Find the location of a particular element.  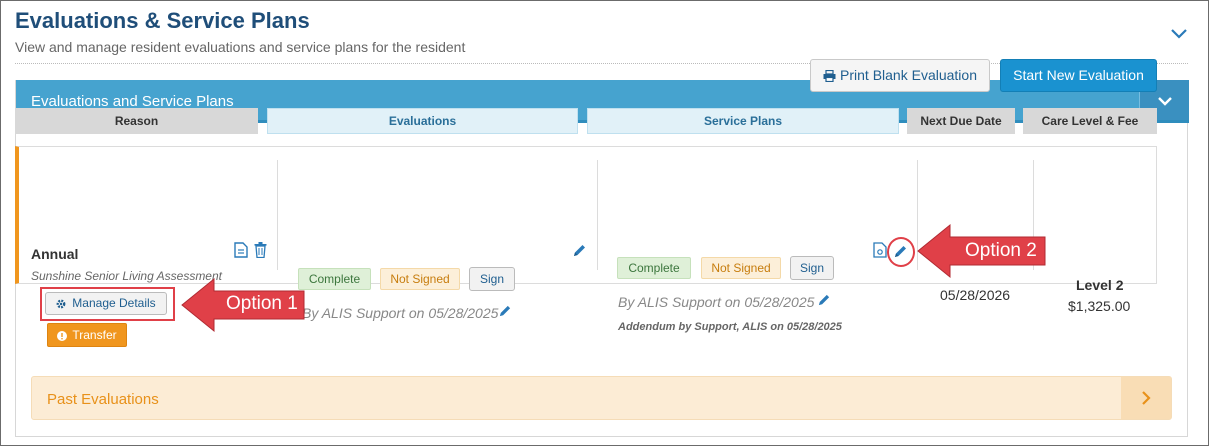

column-header-next-due-date: Next Due Date is located at coordinates (961, 121).